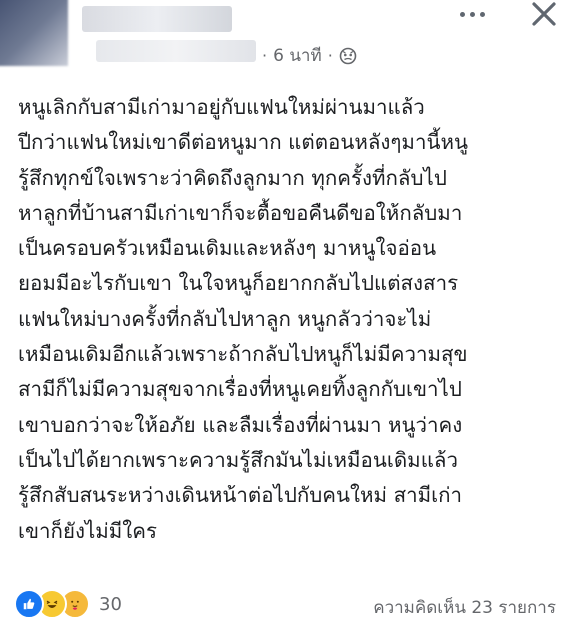 This screenshot has width=576, height=635. I want to click on reactions-summary: 30, so click(68, 604).